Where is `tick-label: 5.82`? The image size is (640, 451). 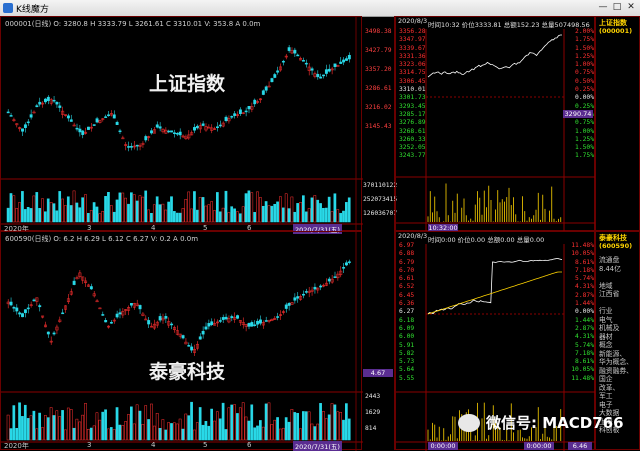 tick-label: 5.82 is located at coordinates (407, 353).